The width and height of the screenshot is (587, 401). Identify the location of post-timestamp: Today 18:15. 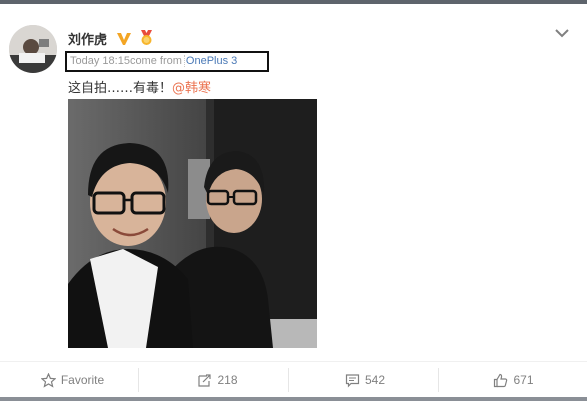
(100, 61).